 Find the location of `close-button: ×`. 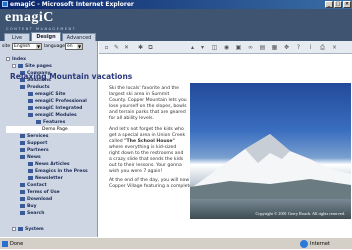

close-button: × is located at coordinates (347, 4).